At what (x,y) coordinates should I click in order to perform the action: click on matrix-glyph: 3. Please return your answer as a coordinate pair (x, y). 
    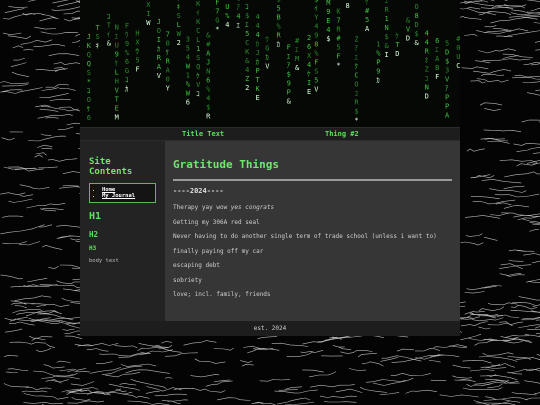
    Looking at the image, I should click on (447, 71).